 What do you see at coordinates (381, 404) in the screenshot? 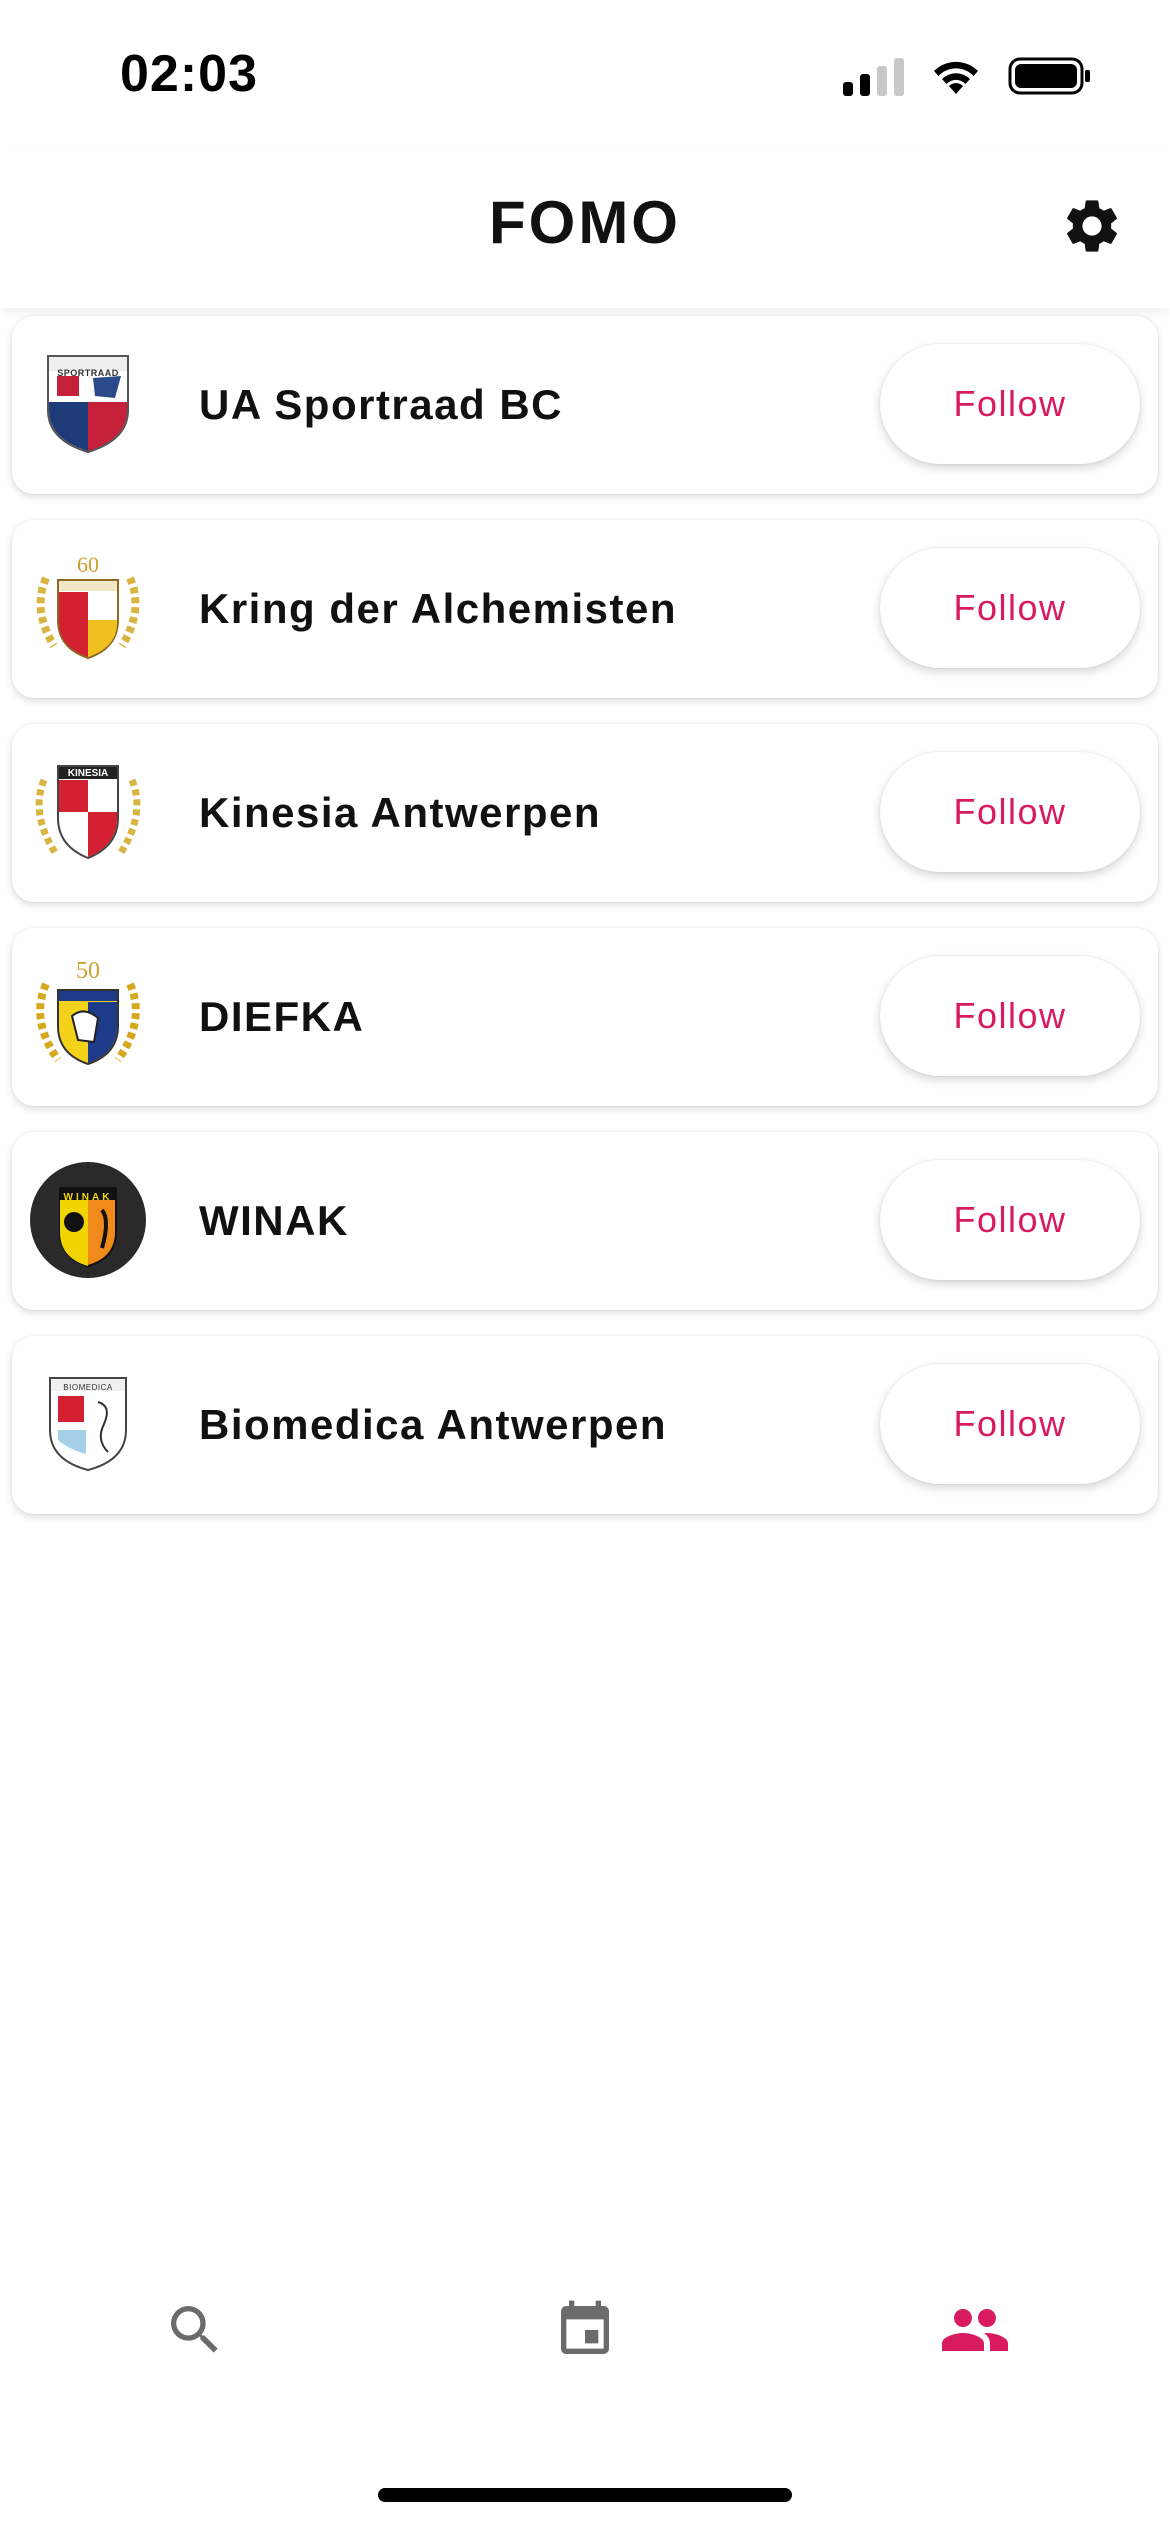
I see `club-name: UA Sportraad BC` at bounding box center [381, 404].